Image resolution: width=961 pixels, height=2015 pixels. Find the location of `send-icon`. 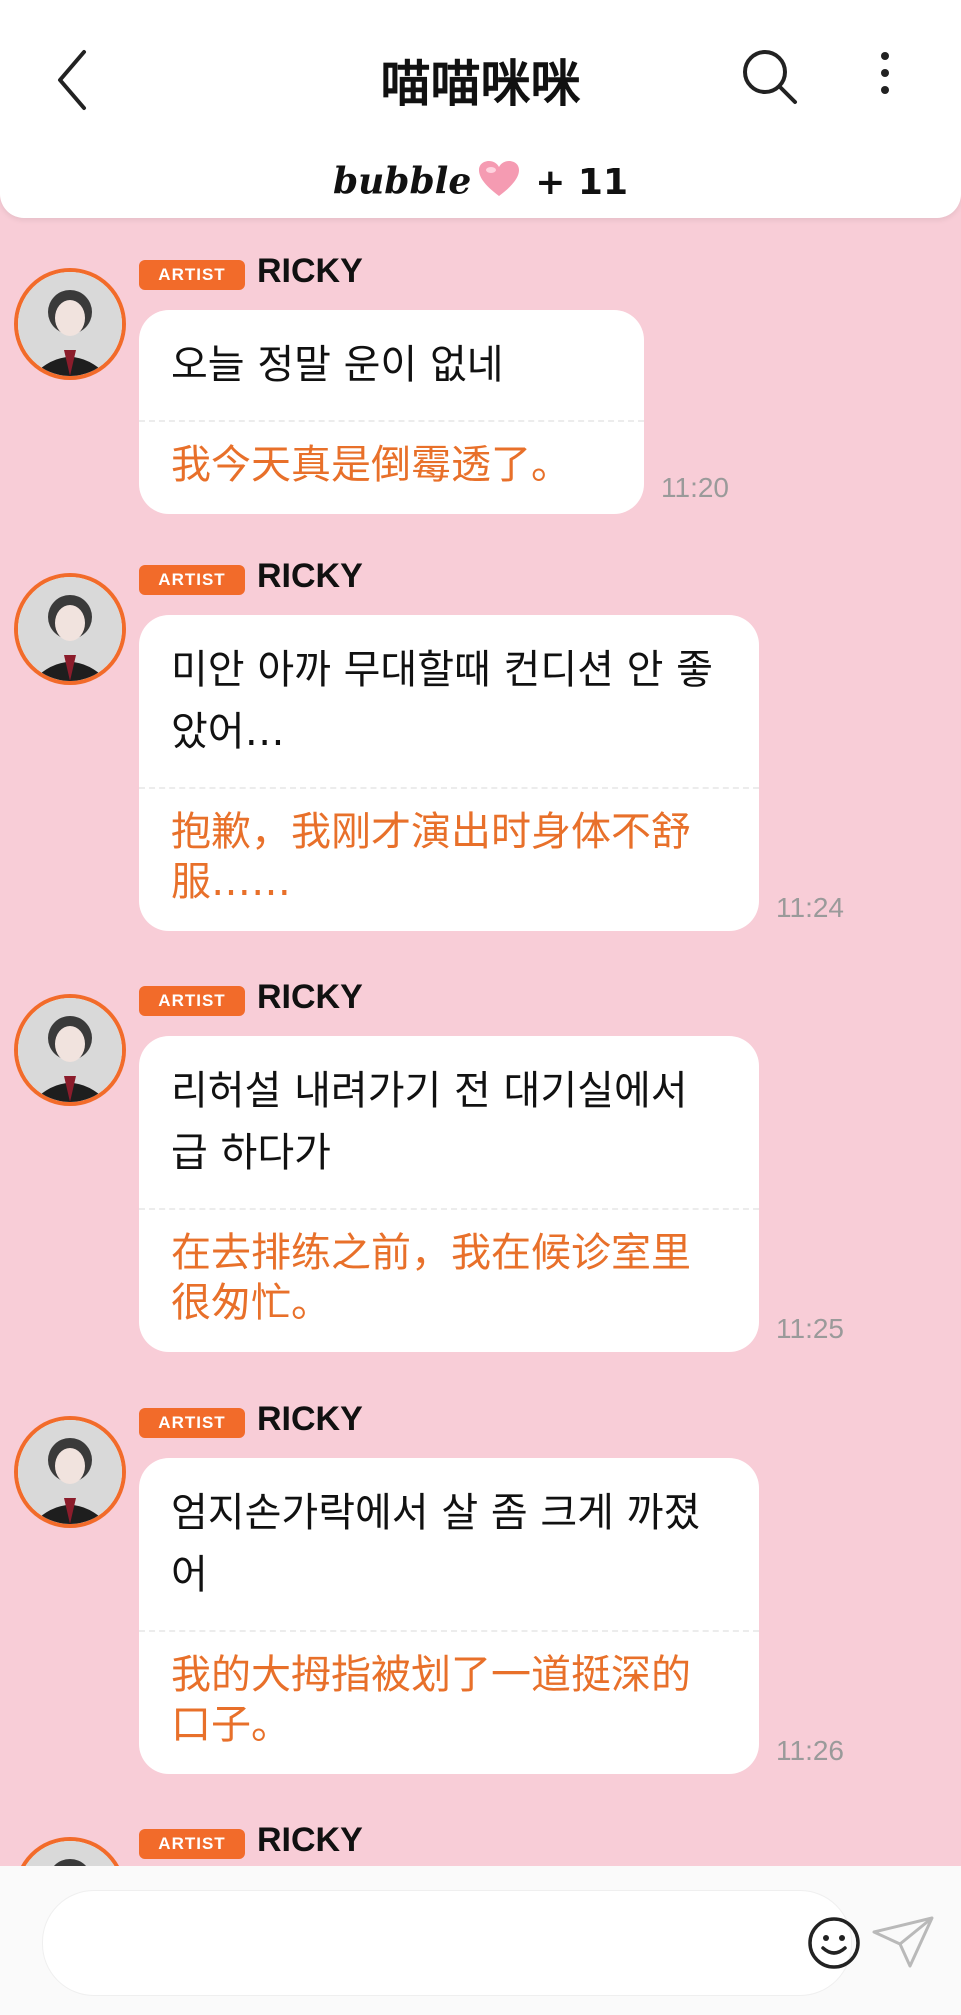

send-icon is located at coordinates (903, 1942).